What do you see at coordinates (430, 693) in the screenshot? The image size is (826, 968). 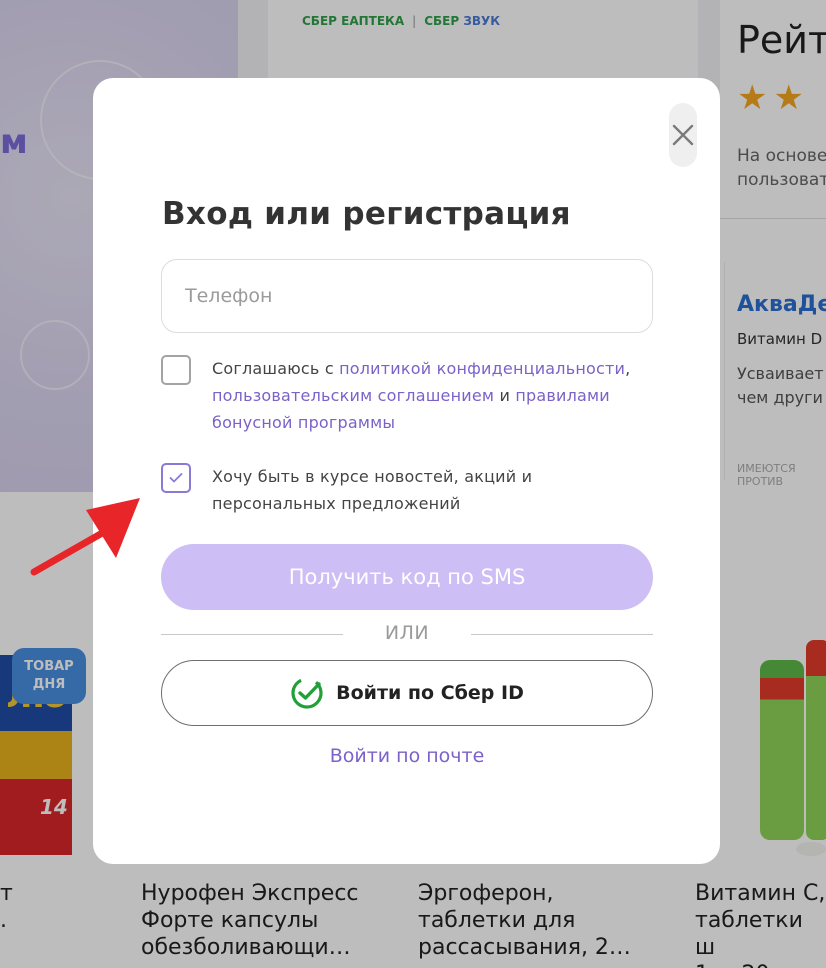 I see `sber-id-label: Войти по Сбер ID` at bounding box center [430, 693].